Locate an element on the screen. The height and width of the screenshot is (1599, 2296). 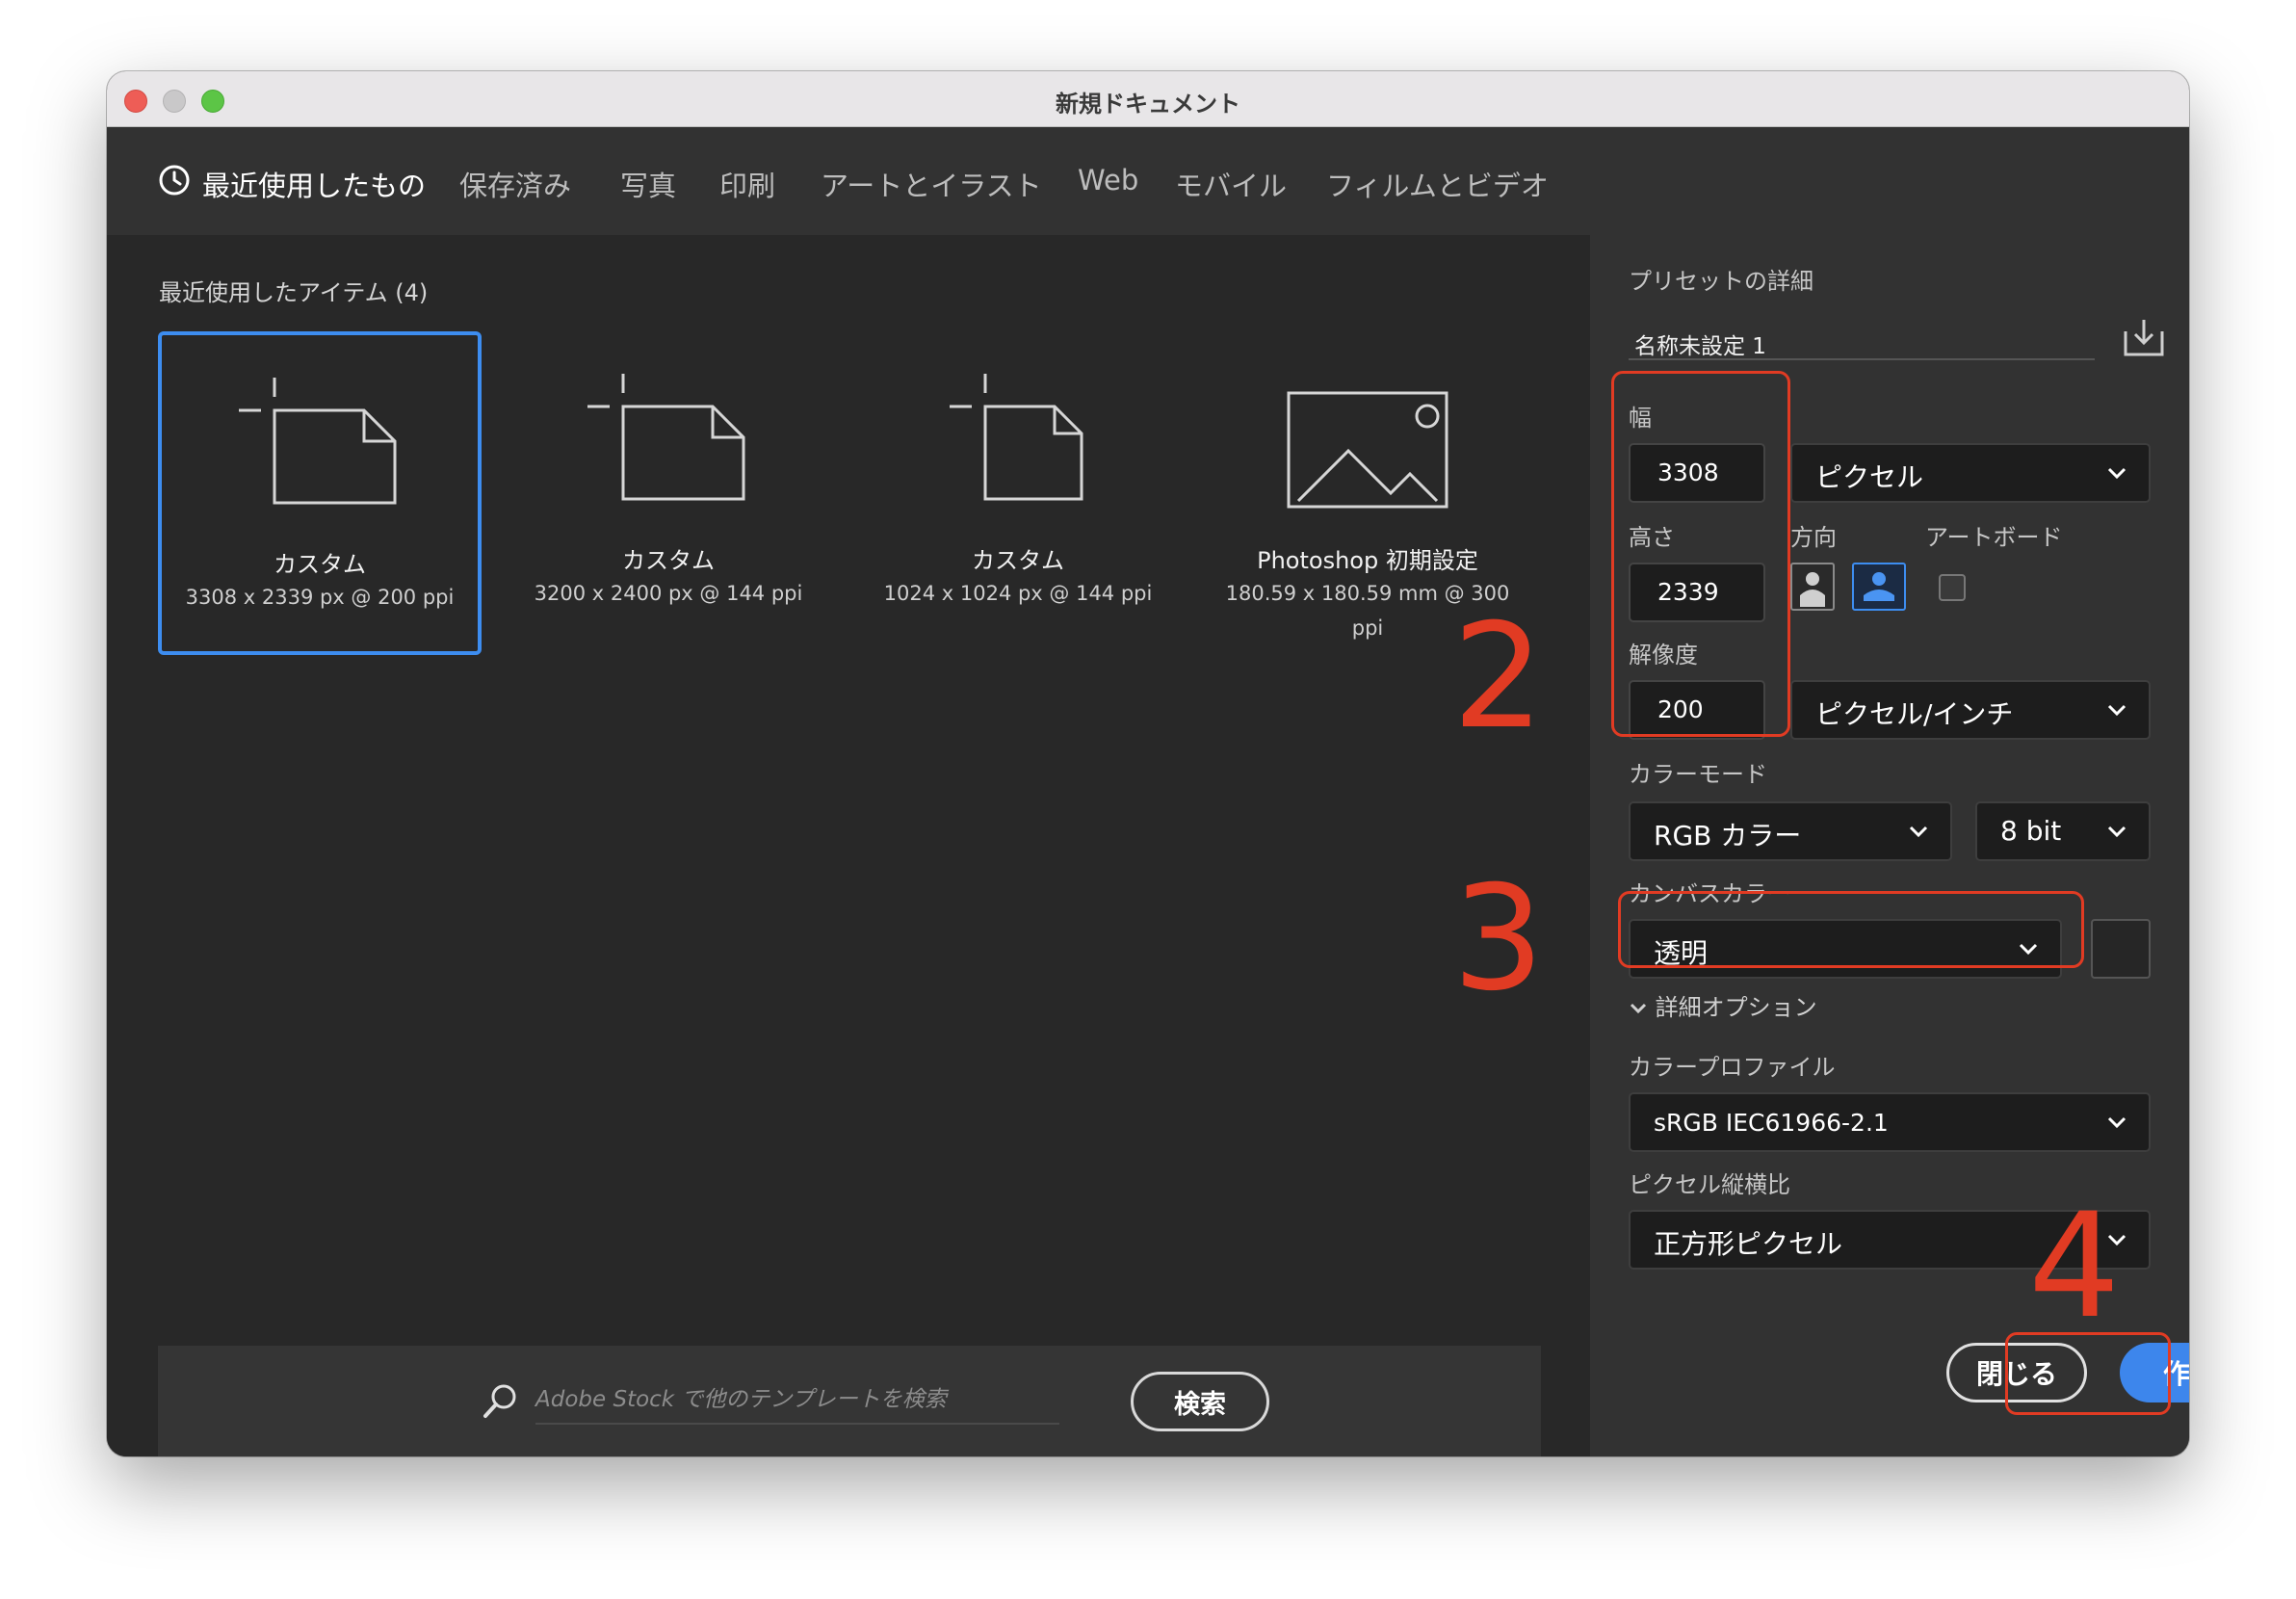
landscape-icon is located at coordinates (1879, 586).